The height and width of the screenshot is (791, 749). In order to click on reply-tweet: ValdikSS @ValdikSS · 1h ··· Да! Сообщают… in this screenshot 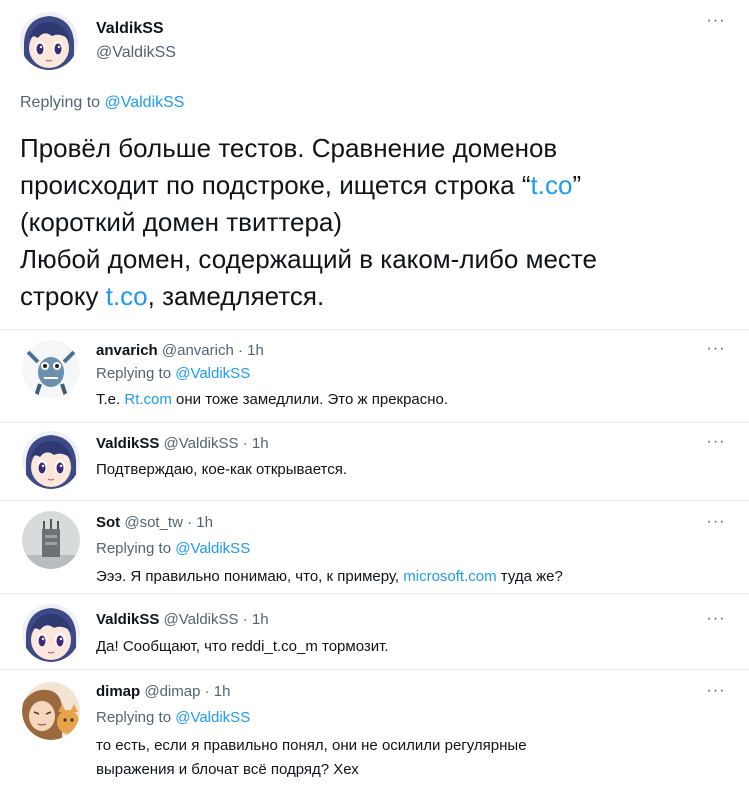, I will do `click(374, 632)`.